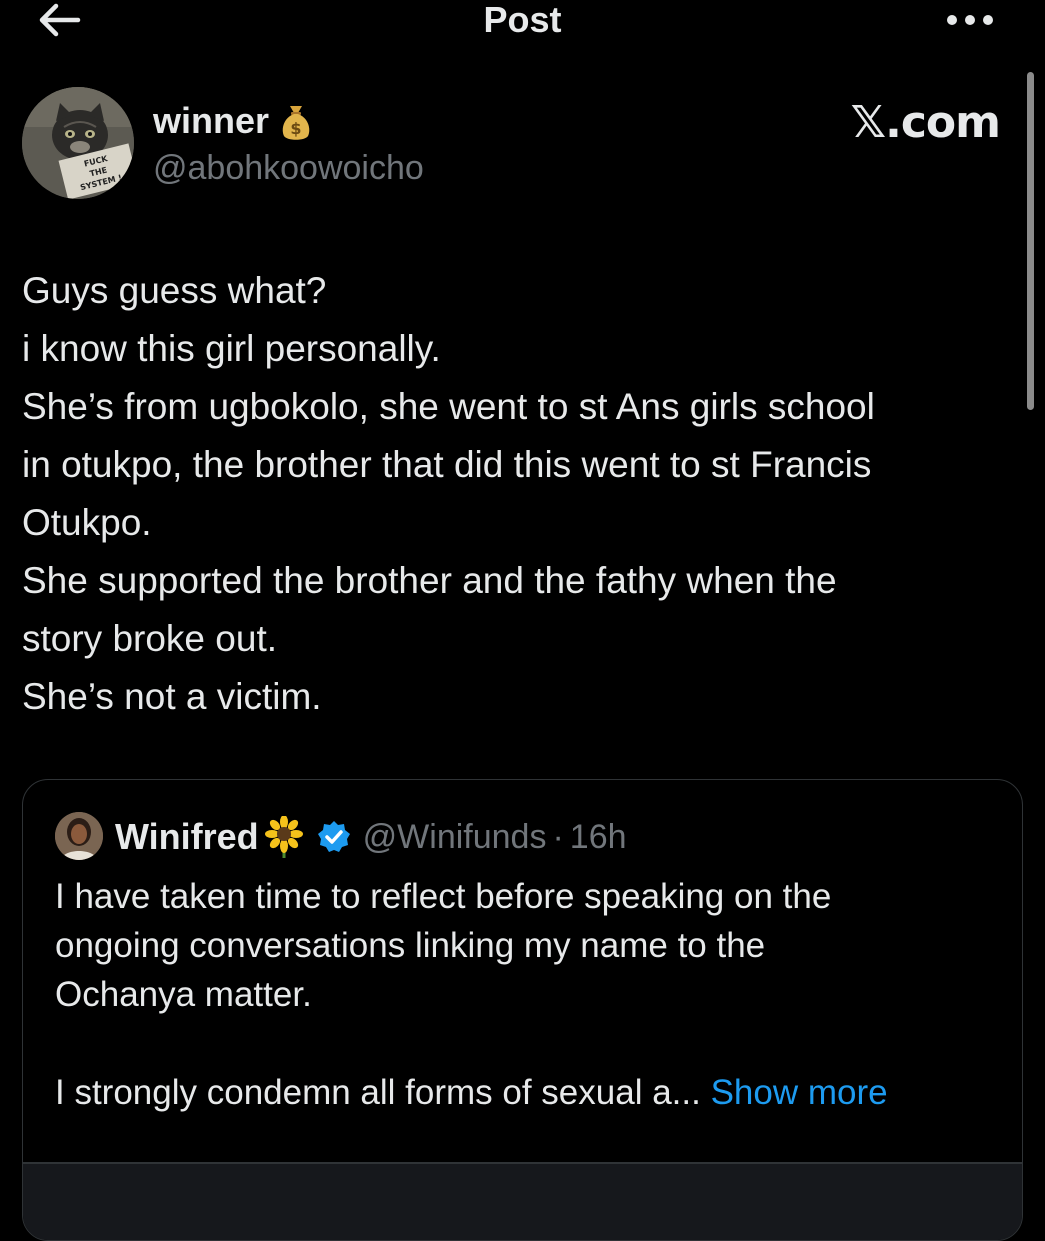 The height and width of the screenshot is (1241, 1045). I want to click on quoted-post-timestamp: 16h, so click(598, 837).